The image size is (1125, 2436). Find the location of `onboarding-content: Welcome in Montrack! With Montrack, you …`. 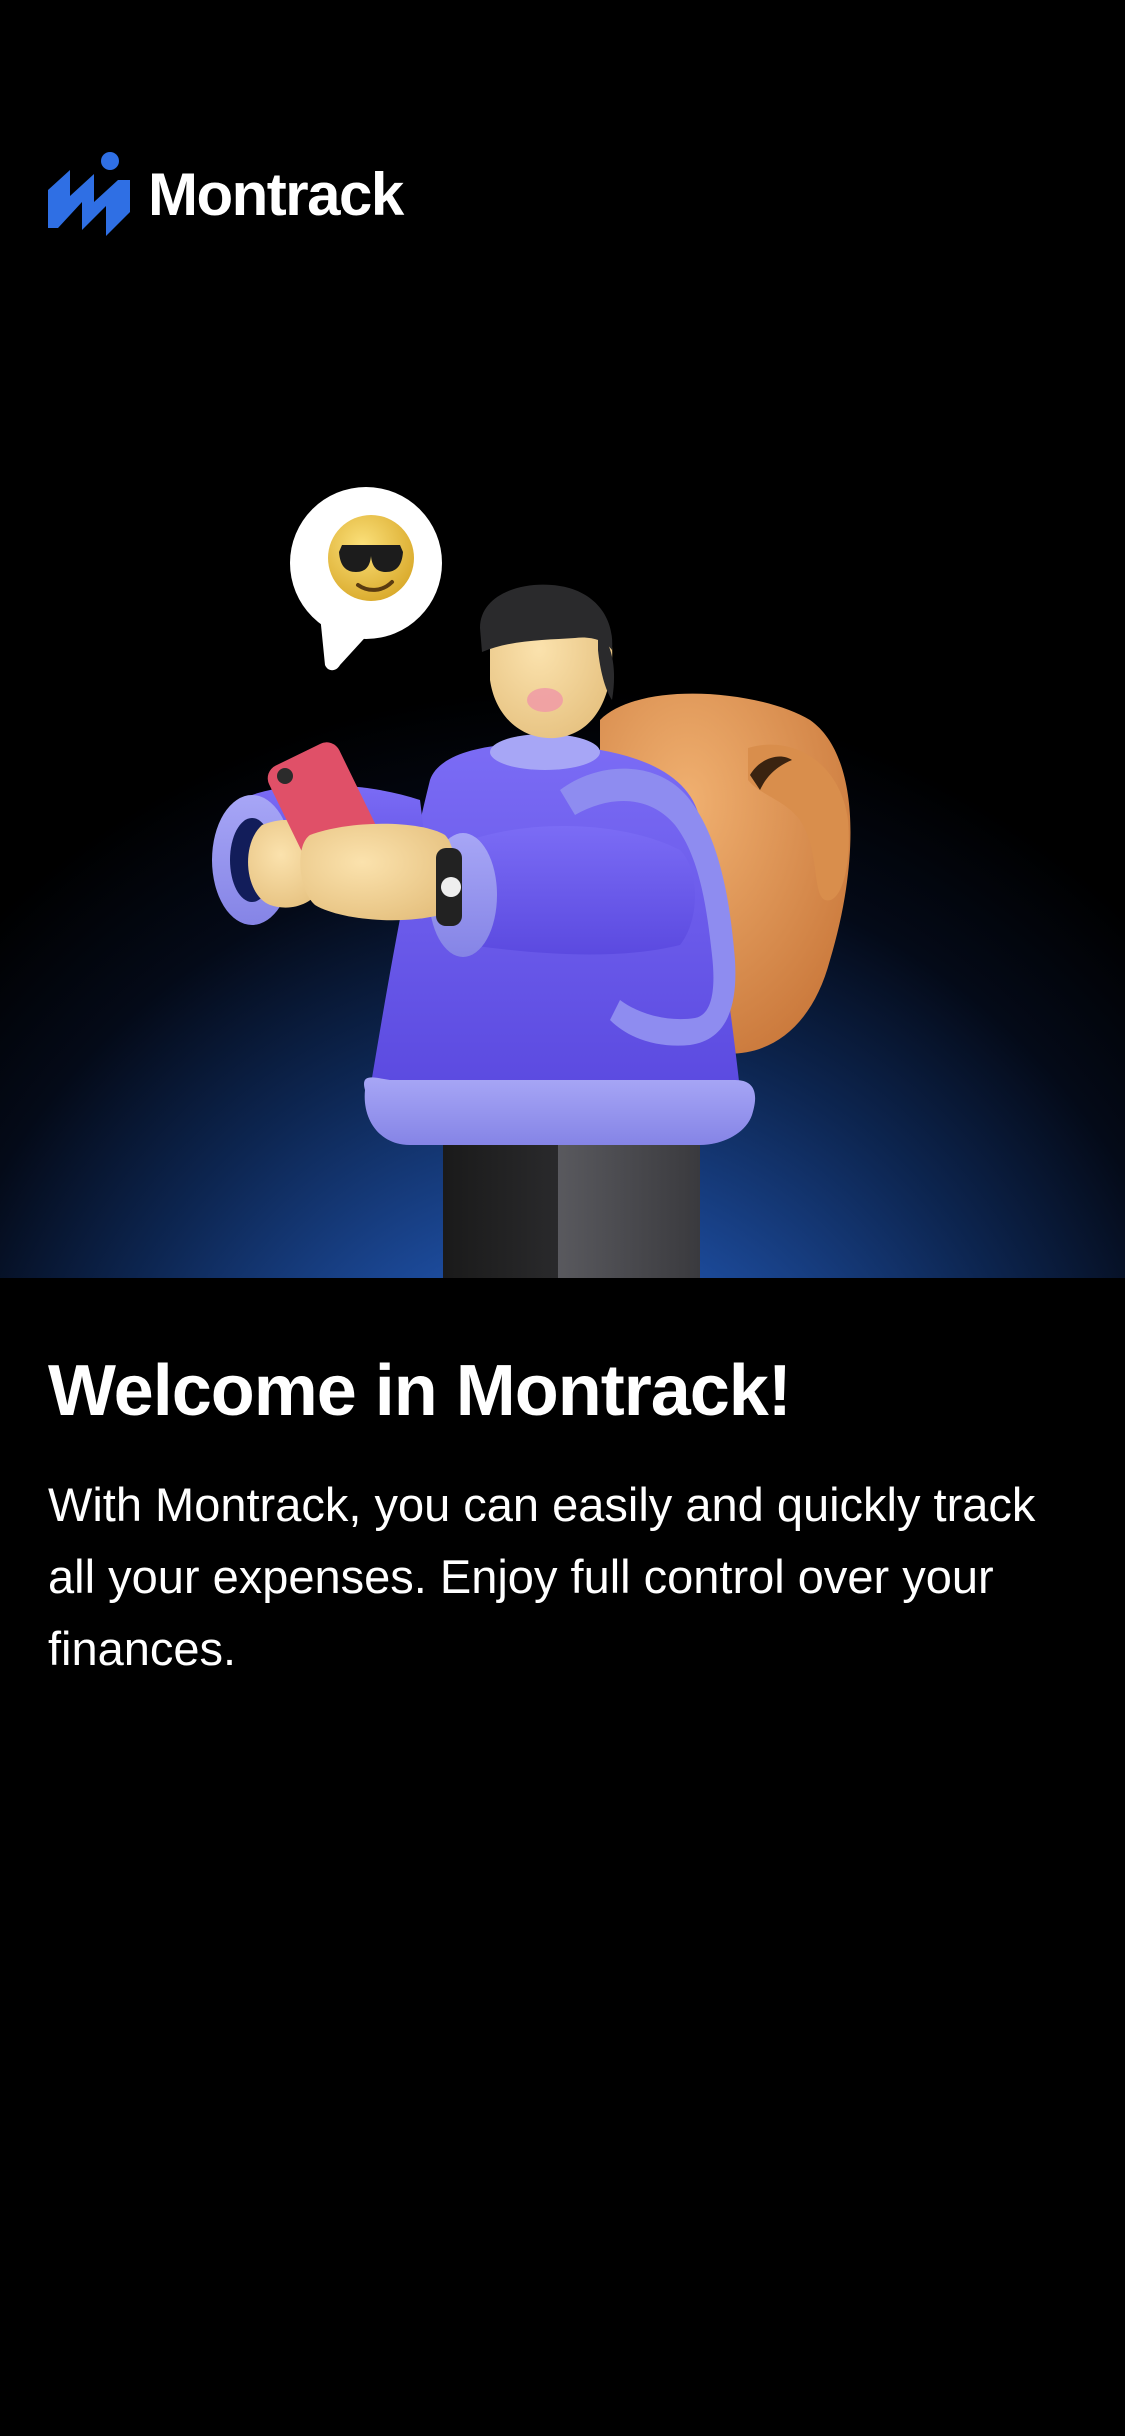

onboarding-content: Welcome in Montrack! With Montrack, you … is located at coordinates (563, 1517).